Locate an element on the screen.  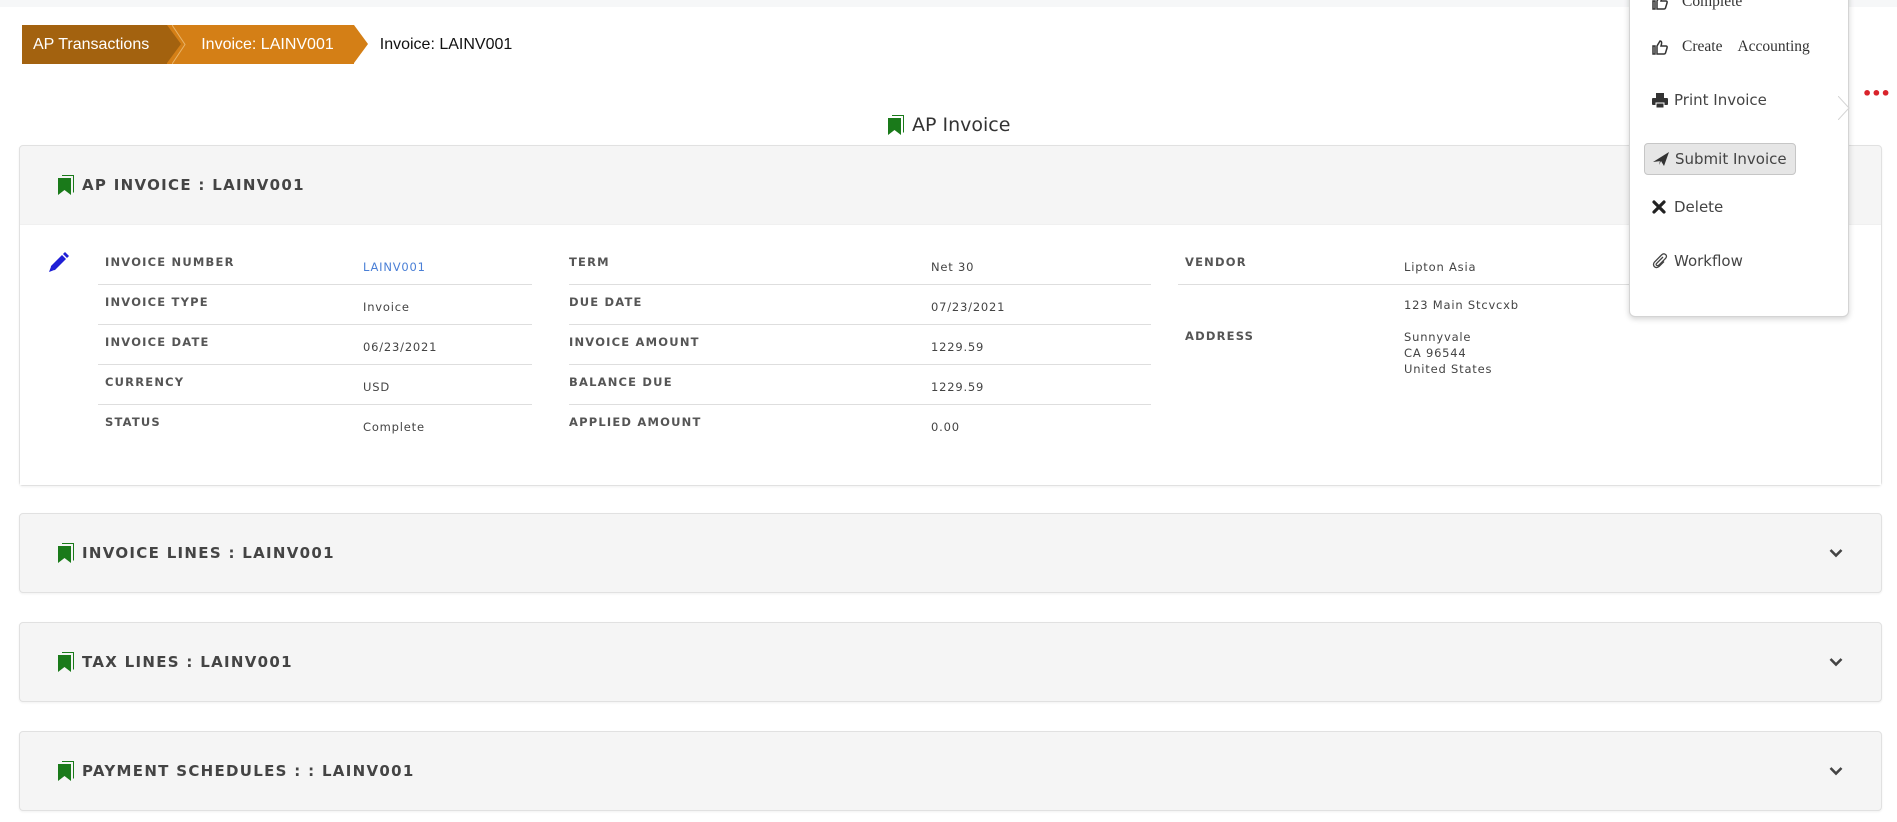
paperclip-icon is located at coordinates (1662, 261).